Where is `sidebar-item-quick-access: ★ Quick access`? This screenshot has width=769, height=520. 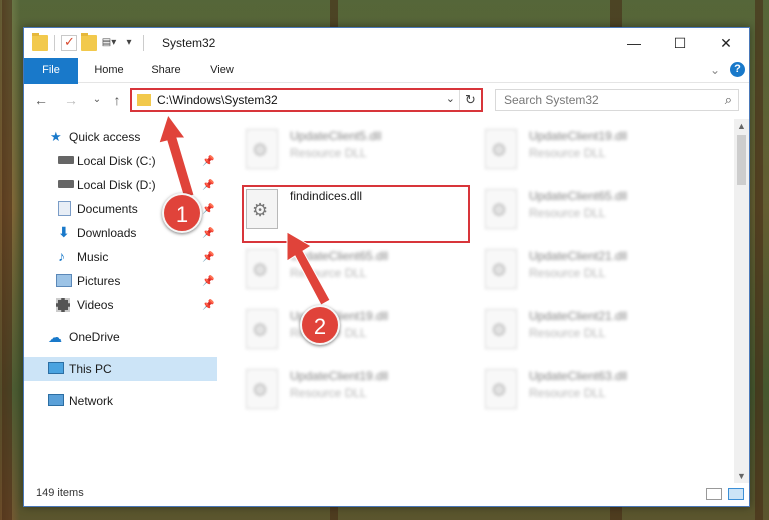 sidebar-item-quick-access: ★ Quick access is located at coordinates (120, 137).